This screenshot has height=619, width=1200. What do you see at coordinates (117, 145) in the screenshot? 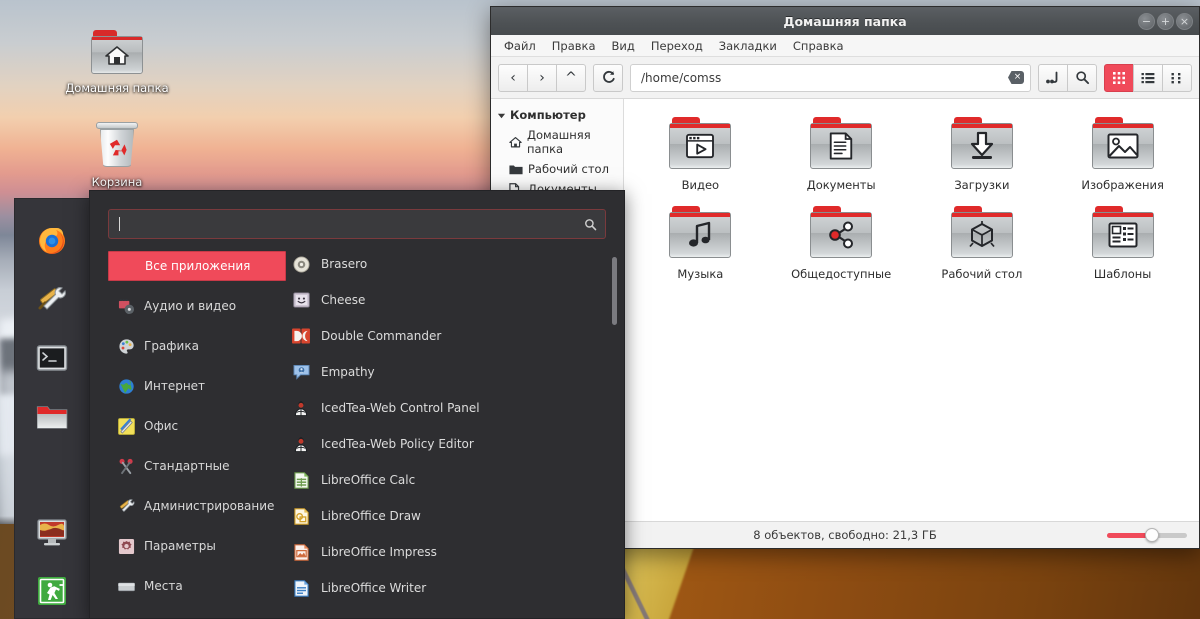
I see `trash-icon` at bounding box center [117, 145].